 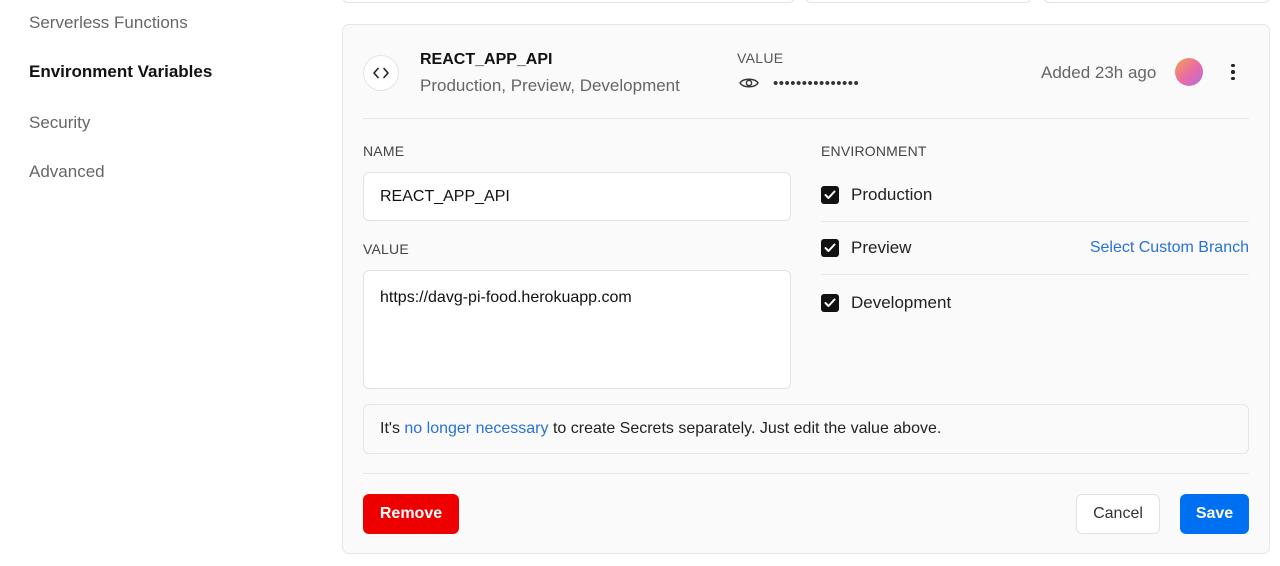 I want to click on select-custom-branch-link: Select Custom Branch, so click(x=1169, y=248).